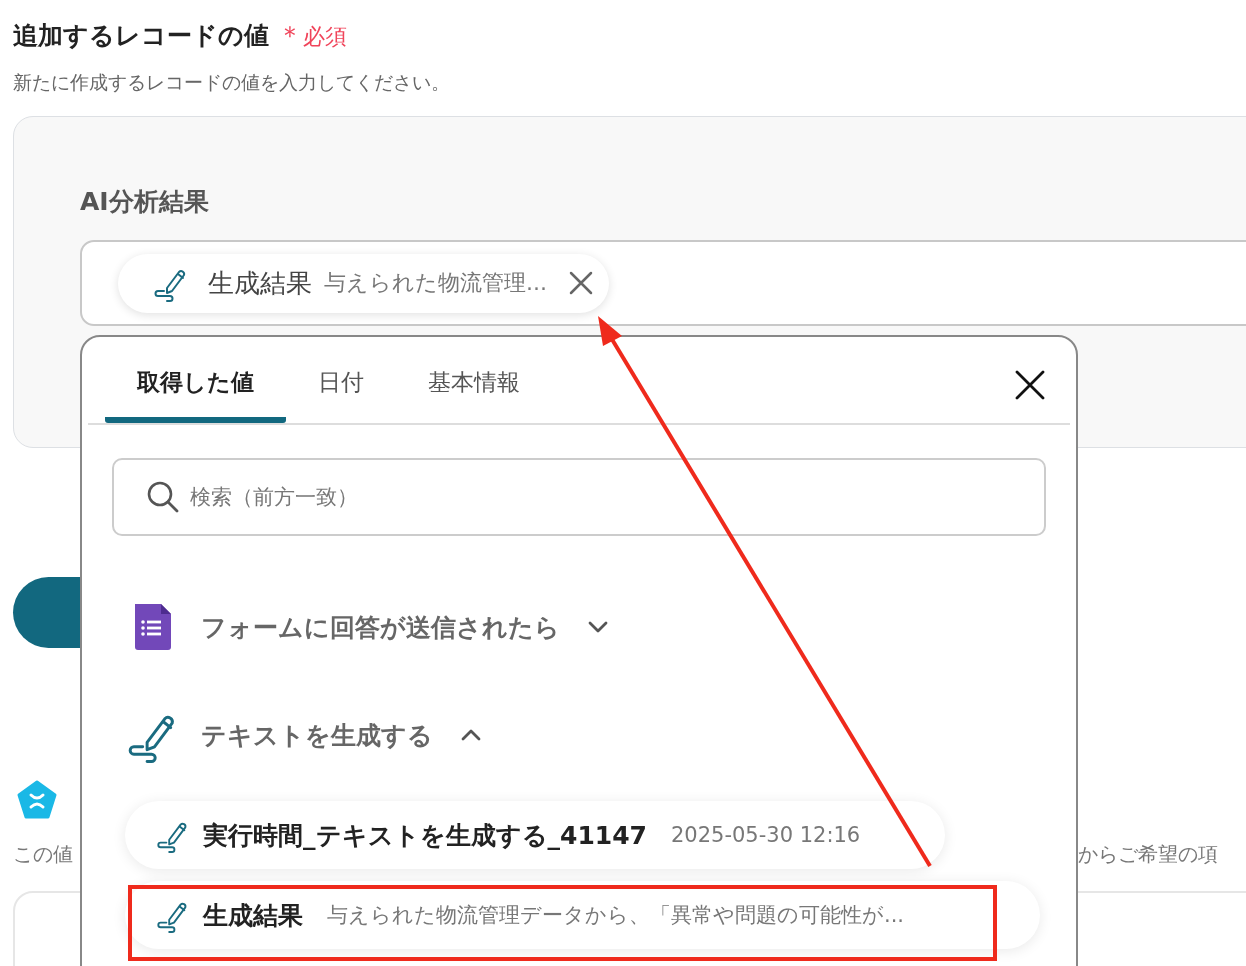 The width and height of the screenshot is (1246, 966). What do you see at coordinates (260, 283) in the screenshot?
I see `token-name: 生成結果` at bounding box center [260, 283].